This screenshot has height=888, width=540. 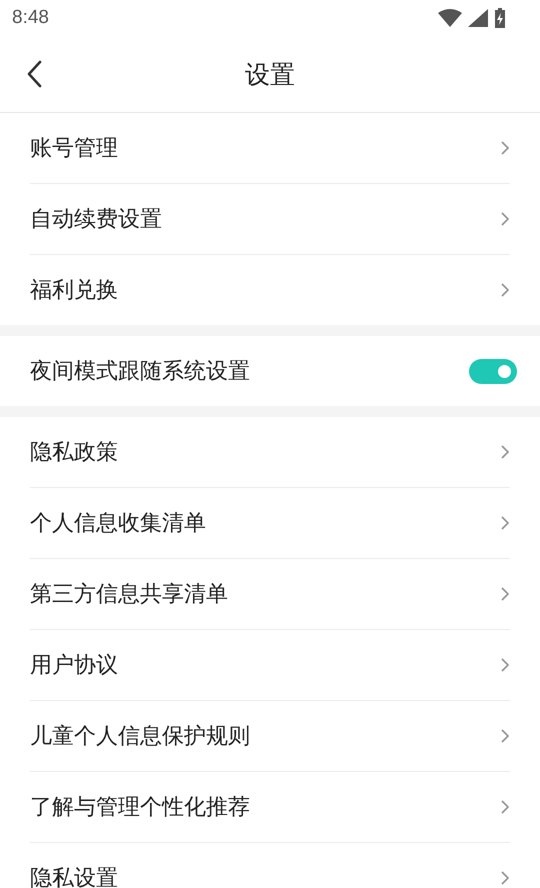 I want to click on status-time: 8:48, so click(x=30, y=18).